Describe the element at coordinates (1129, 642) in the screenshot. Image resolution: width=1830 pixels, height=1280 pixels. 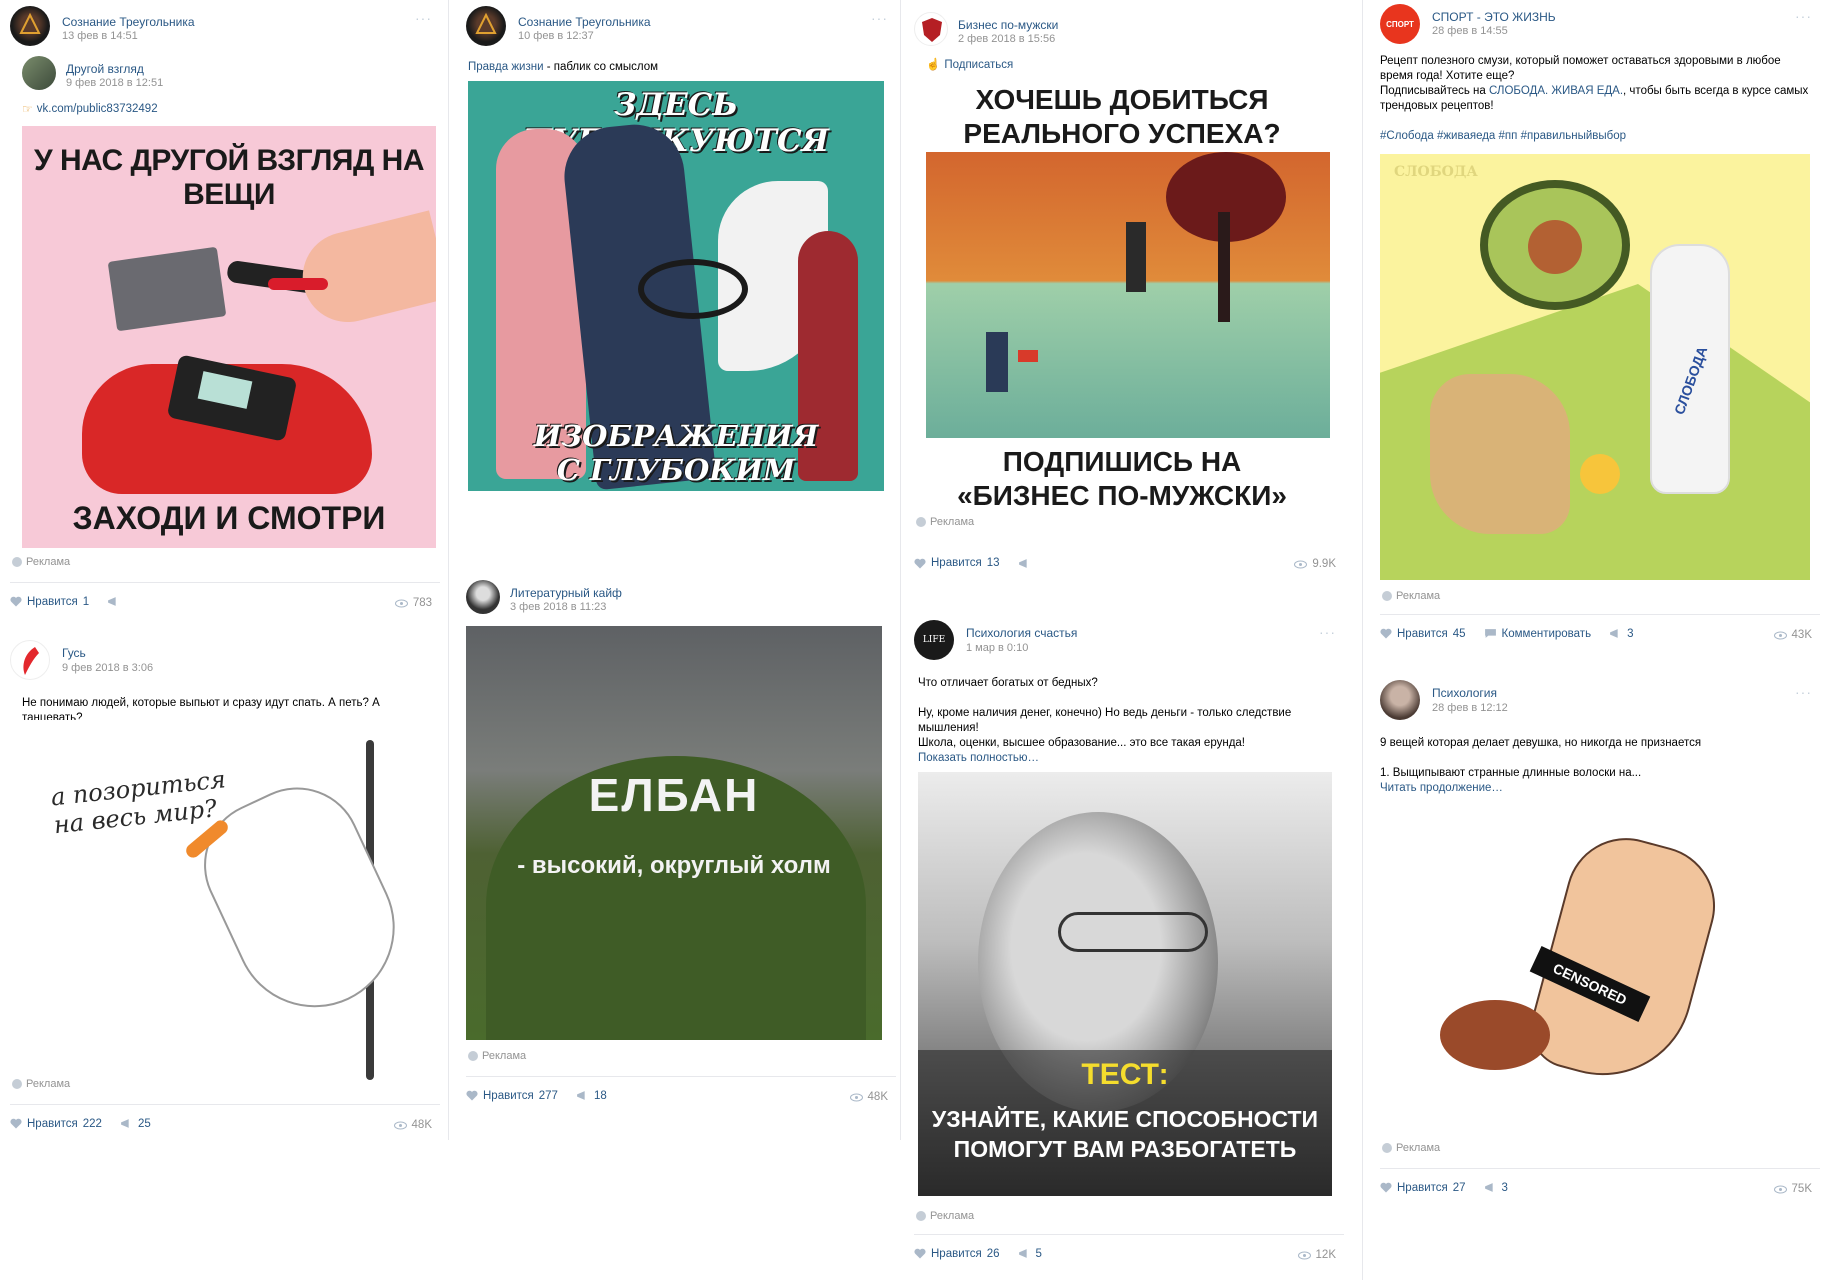
I see `post-header: LIFE Психология счастья 1 мар в 0:10 ···` at that location.